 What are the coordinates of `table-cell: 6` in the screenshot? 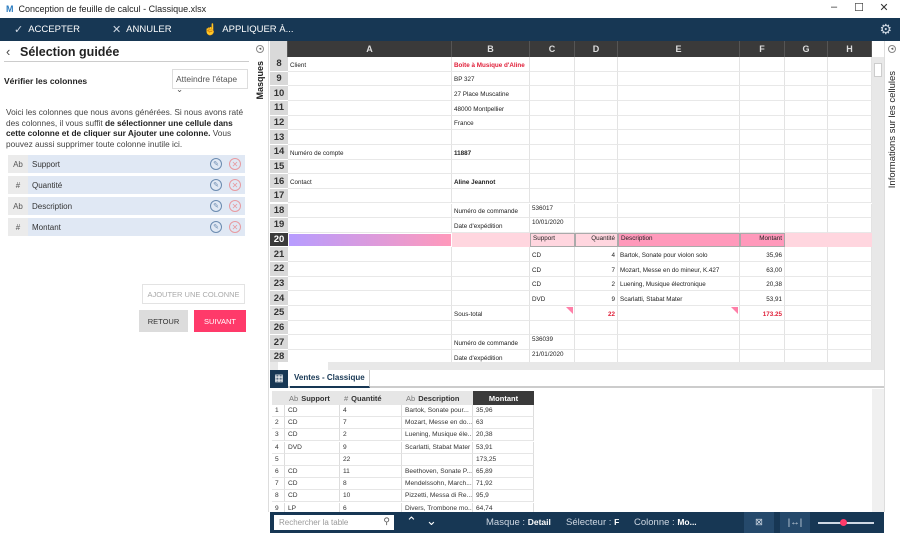 It's located at (371, 507).